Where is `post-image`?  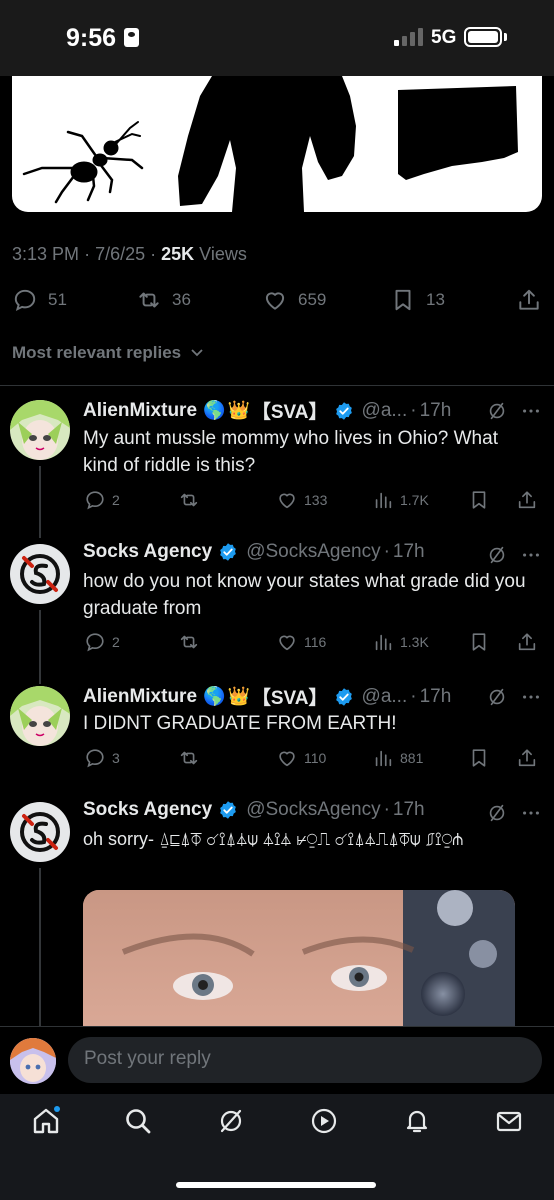
post-image is located at coordinates (277, 144).